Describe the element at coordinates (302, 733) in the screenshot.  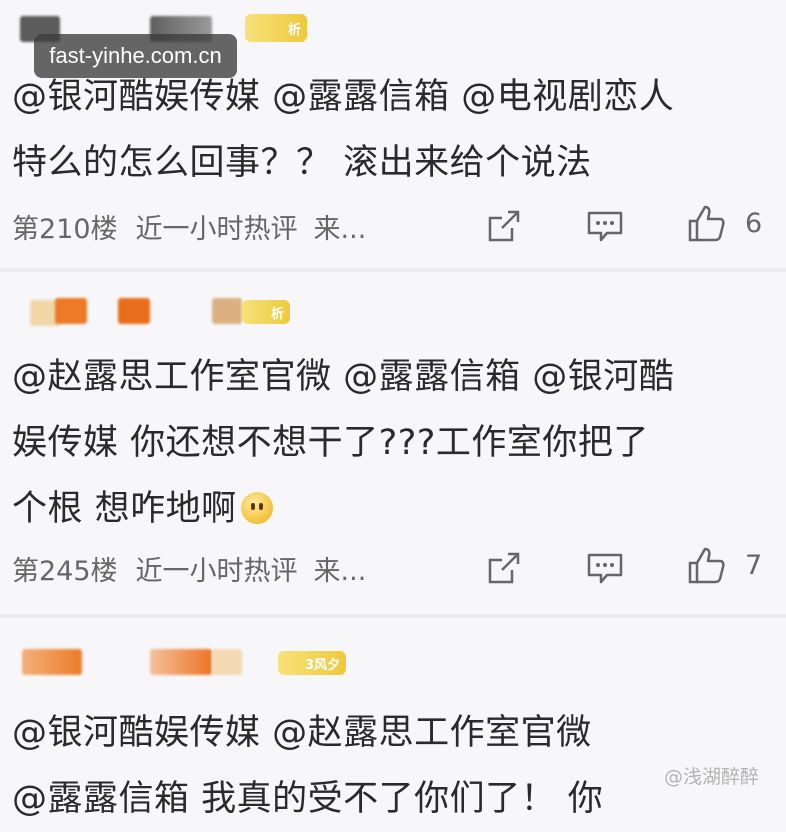
I see `comment-line: @银河酷娱传媒 @赵露思工作室官微` at that location.